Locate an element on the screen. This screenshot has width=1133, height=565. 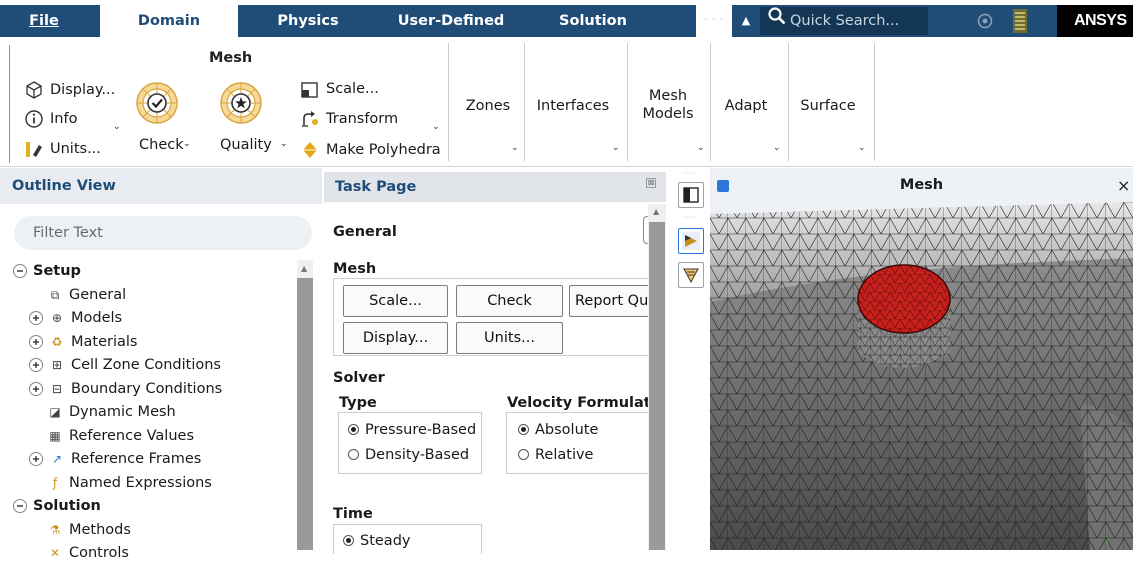
document-icon is located at coordinates (1020, 21).